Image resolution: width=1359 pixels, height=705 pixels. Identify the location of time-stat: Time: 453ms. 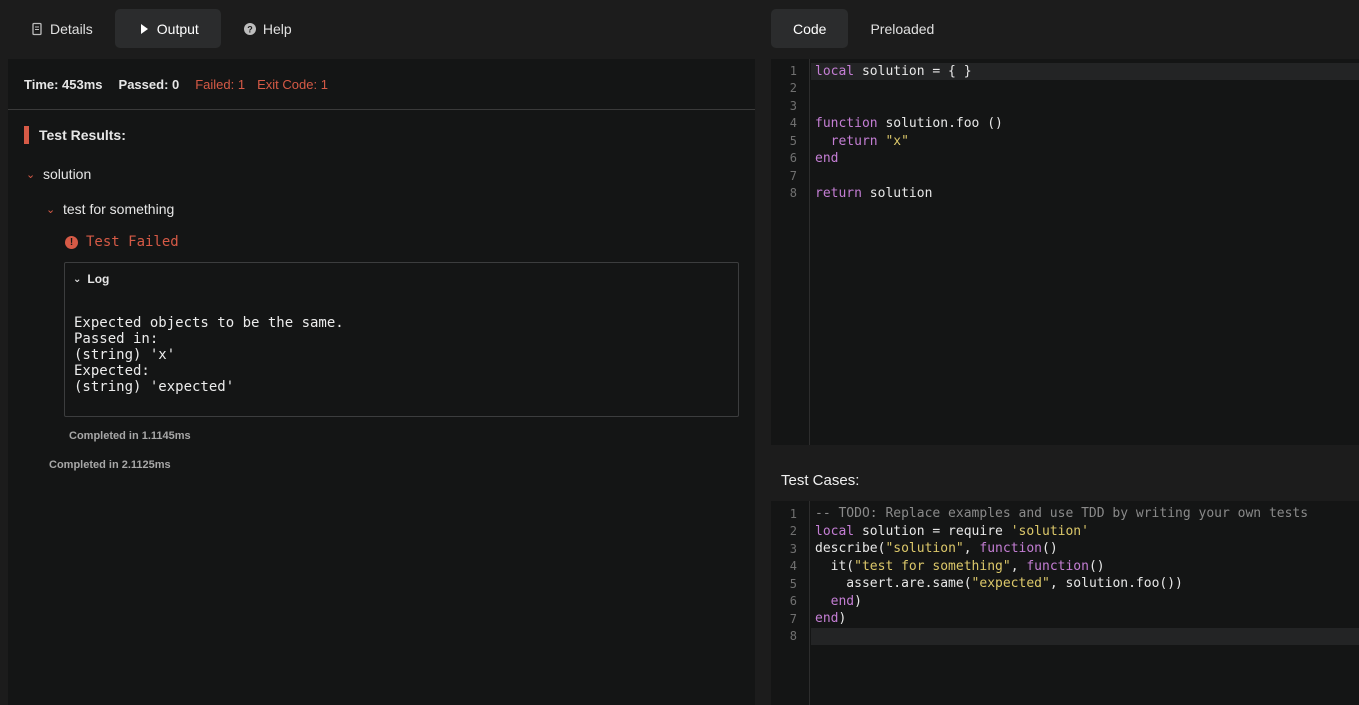
(63, 84).